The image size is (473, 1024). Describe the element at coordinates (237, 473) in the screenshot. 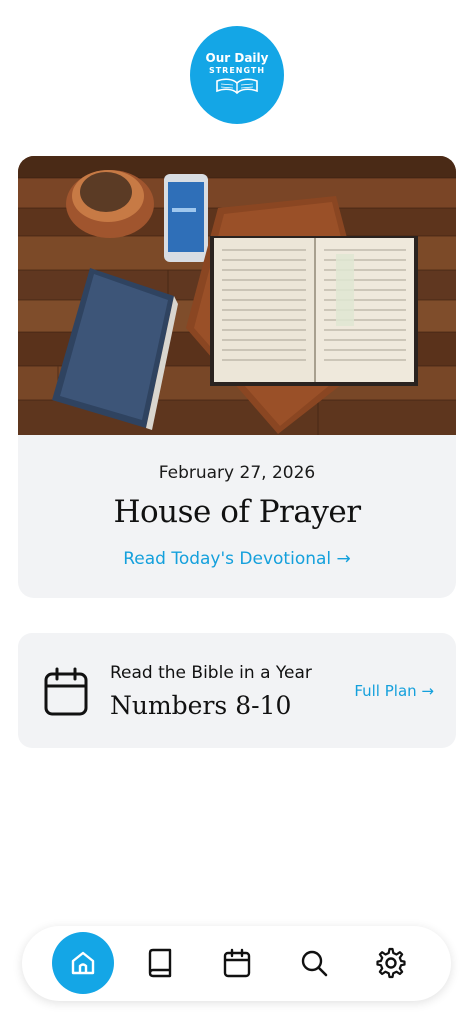

I see `devotional-date: February 27, 2026` at that location.